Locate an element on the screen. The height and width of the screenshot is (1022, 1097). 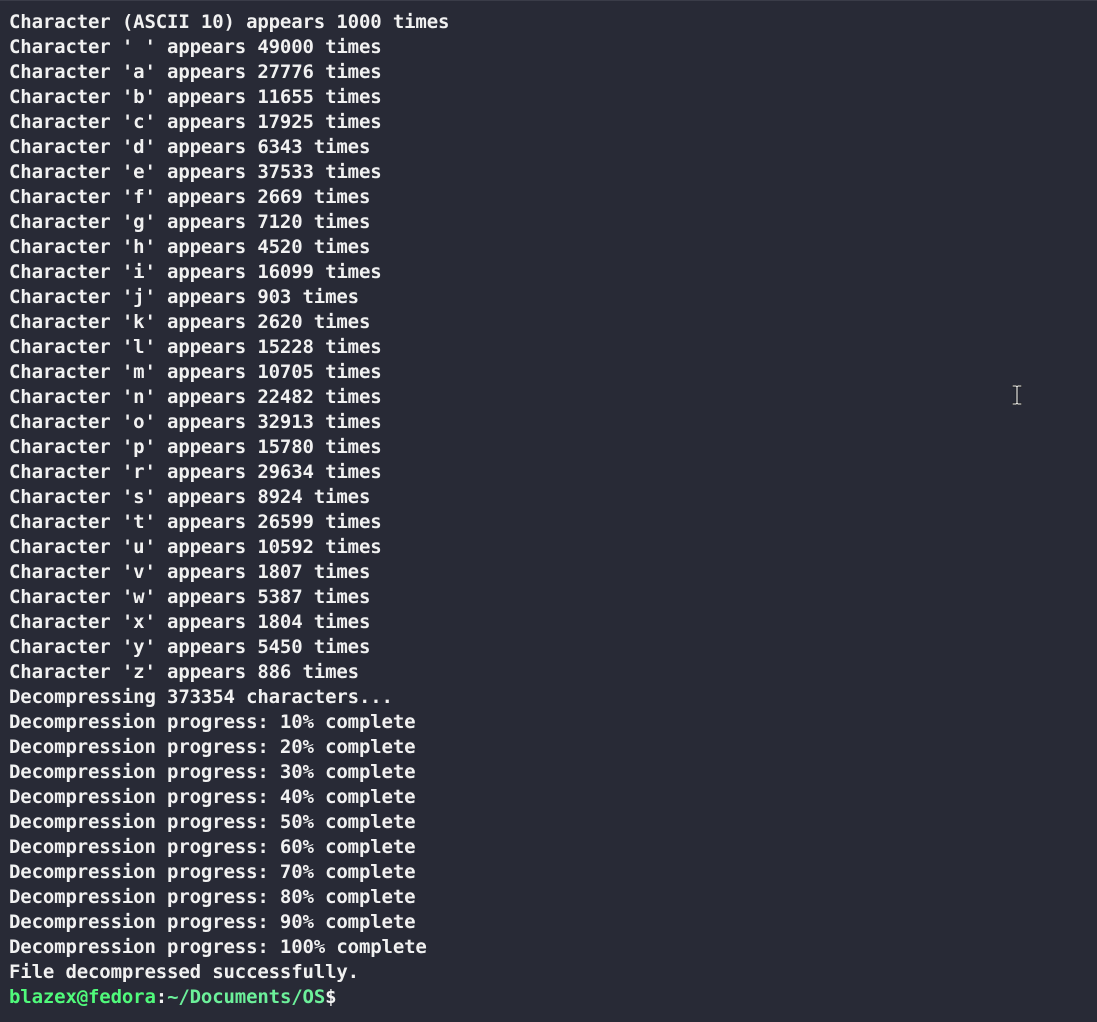
output-line: Character 'h' appears 4520 times is located at coordinates (190, 247).